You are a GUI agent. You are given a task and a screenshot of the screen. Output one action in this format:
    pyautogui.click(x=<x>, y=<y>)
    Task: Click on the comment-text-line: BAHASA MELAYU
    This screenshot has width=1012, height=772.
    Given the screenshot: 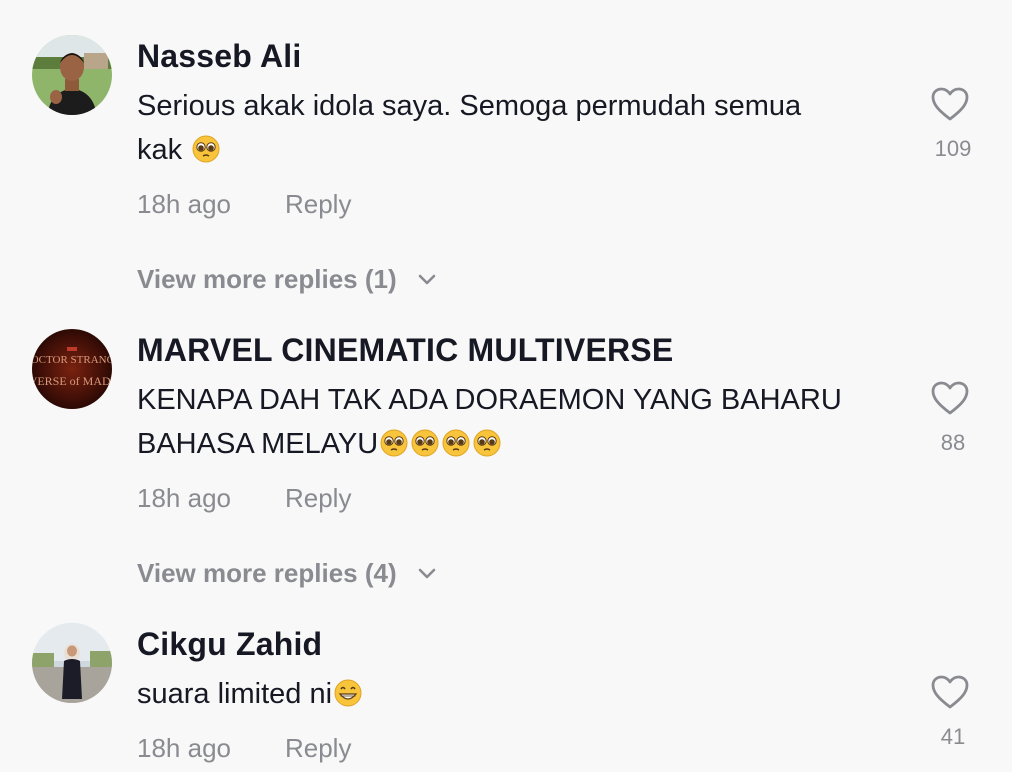 What is the action you would take?
    pyautogui.click(x=258, y=444)
    